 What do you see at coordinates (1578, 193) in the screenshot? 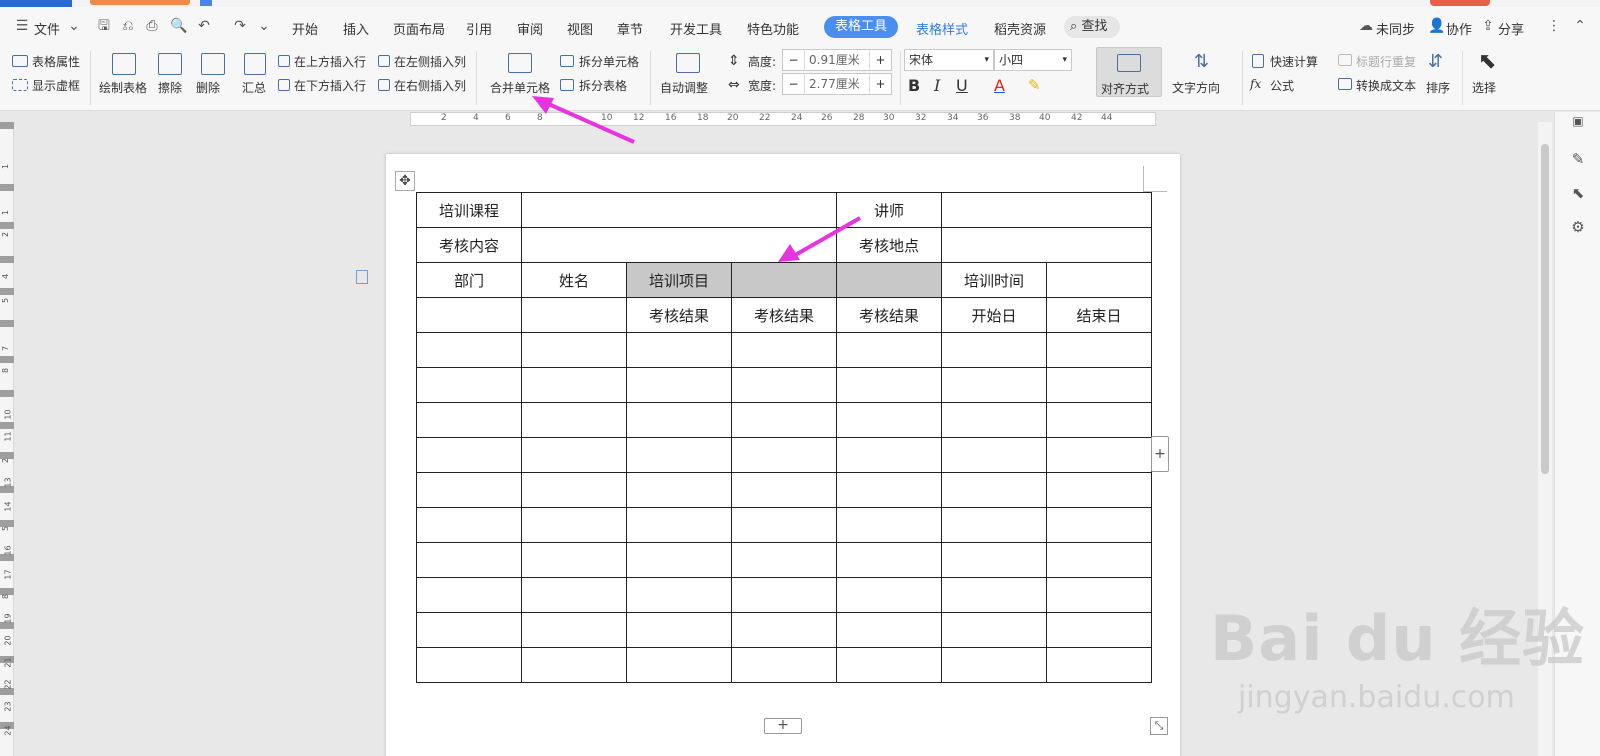
I see `pointer-icon: ⬉` at bounding box center [1578, 193].